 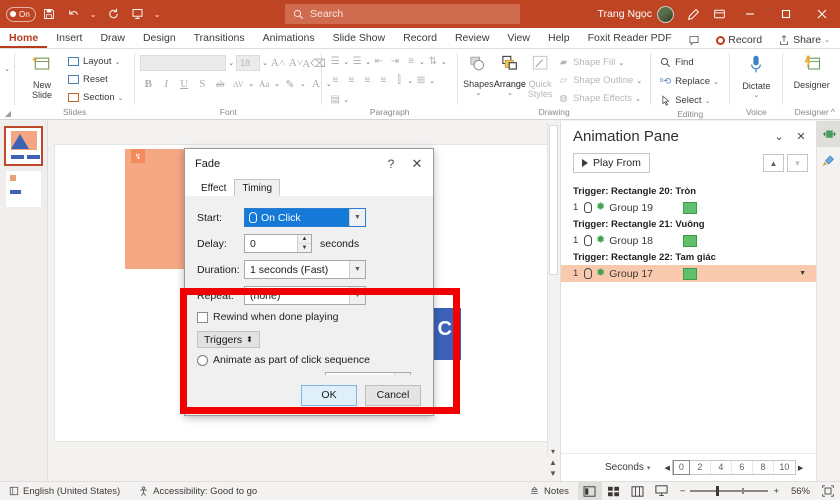 I want to click on clear-formatting-icon: A⌫, so click(x=314, y=63).